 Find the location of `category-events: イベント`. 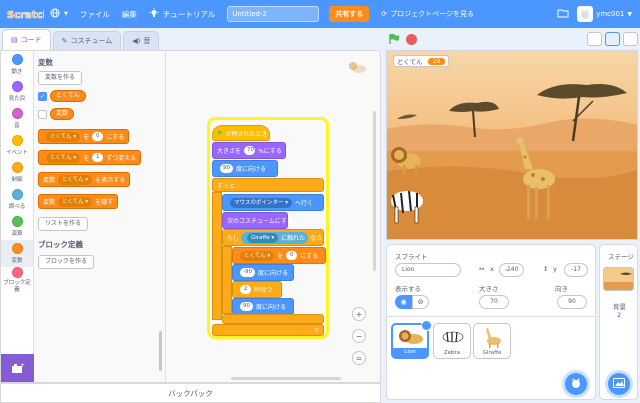

category-events: イベント is located at coordinates (17, 145).